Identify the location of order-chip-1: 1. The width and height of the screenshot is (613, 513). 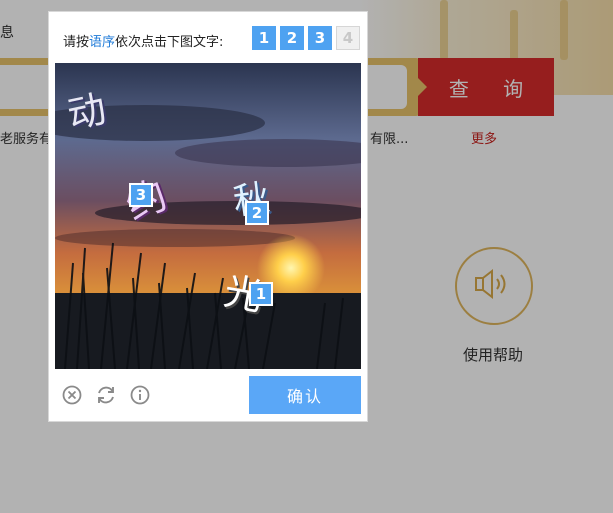
(264, 38).